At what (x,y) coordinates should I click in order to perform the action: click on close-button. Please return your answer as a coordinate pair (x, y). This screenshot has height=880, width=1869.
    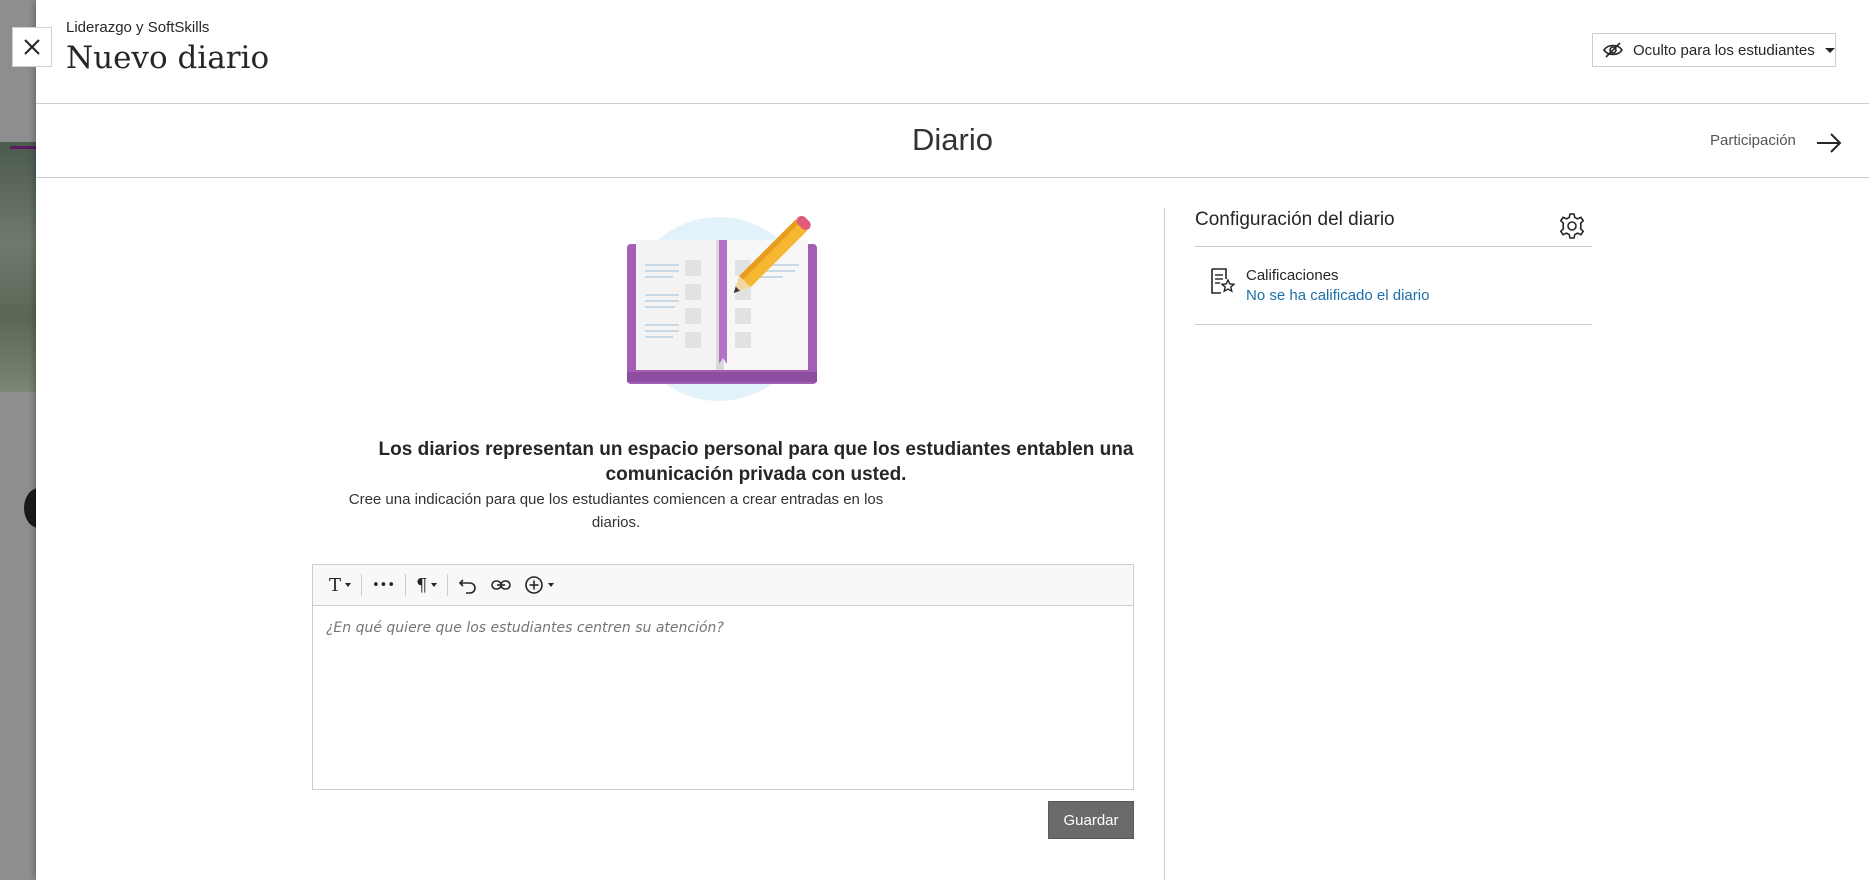
    Looking at the image, I should click on (32, 47).